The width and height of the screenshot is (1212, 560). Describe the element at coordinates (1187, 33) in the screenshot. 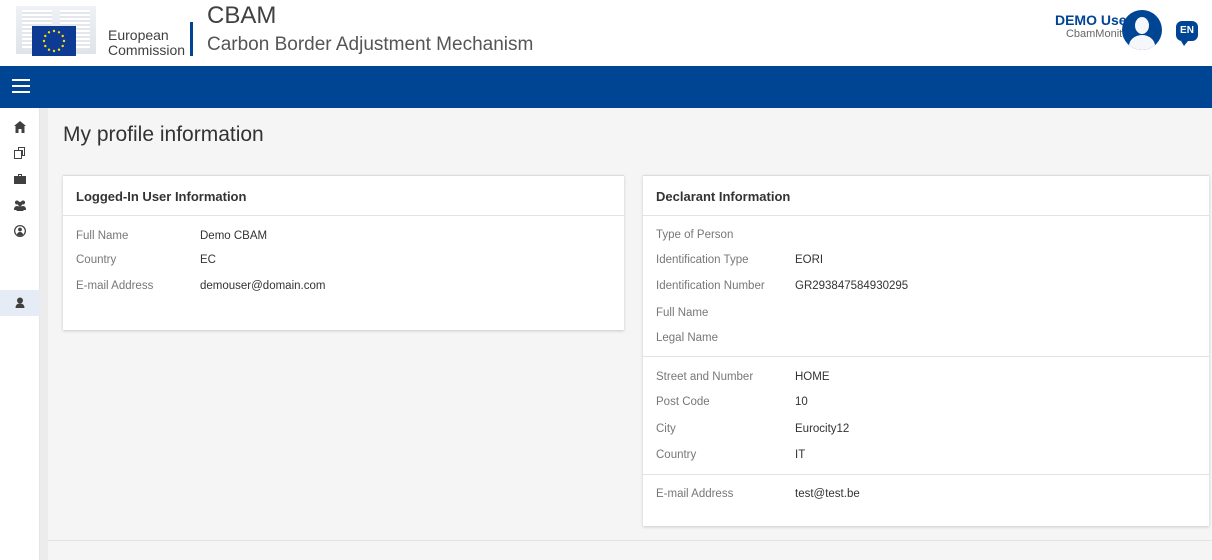

I see `language-selector: EN` at that location.